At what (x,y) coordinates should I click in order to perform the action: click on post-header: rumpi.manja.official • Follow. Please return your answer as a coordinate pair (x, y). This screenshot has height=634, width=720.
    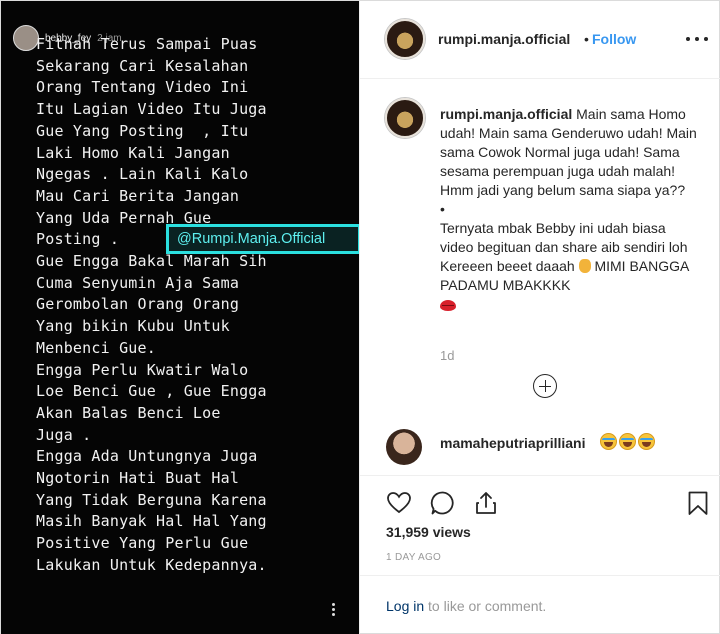
    Looking at the image, I should click on (540, 40).